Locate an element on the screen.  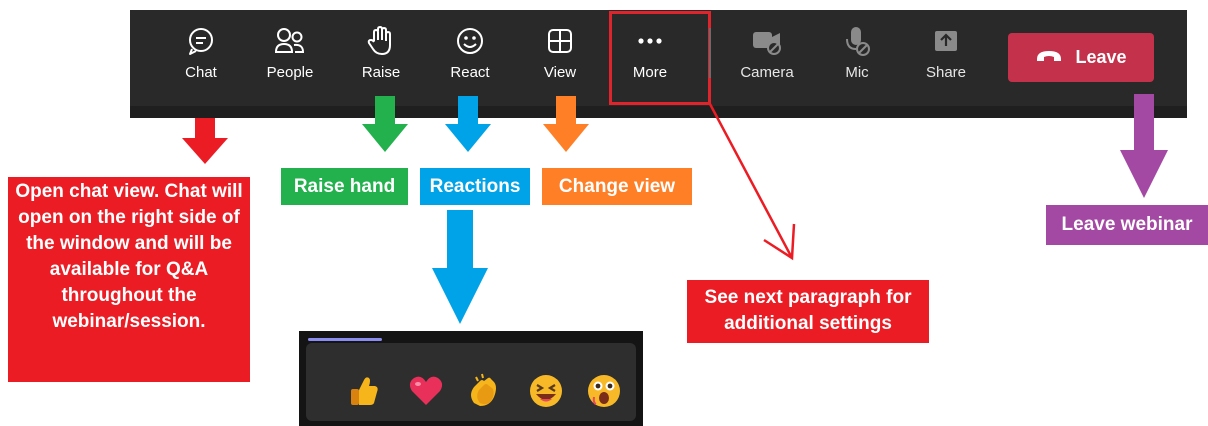
camera-label: Camera is located at coordinates (767, 72).